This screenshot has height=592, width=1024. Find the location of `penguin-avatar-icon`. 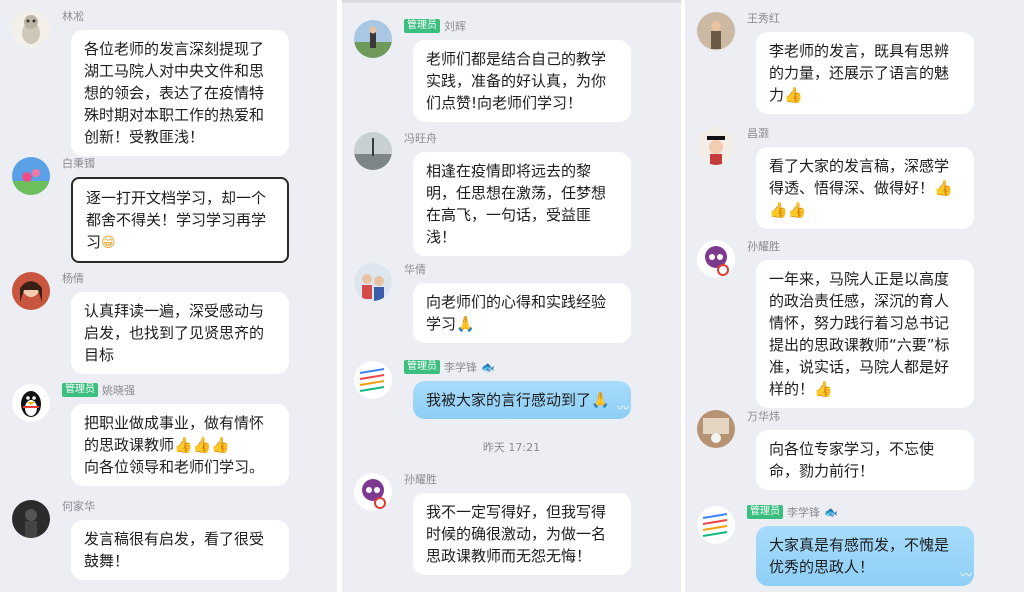

penguin-avatar-icon is located at coordinates (31, 403).